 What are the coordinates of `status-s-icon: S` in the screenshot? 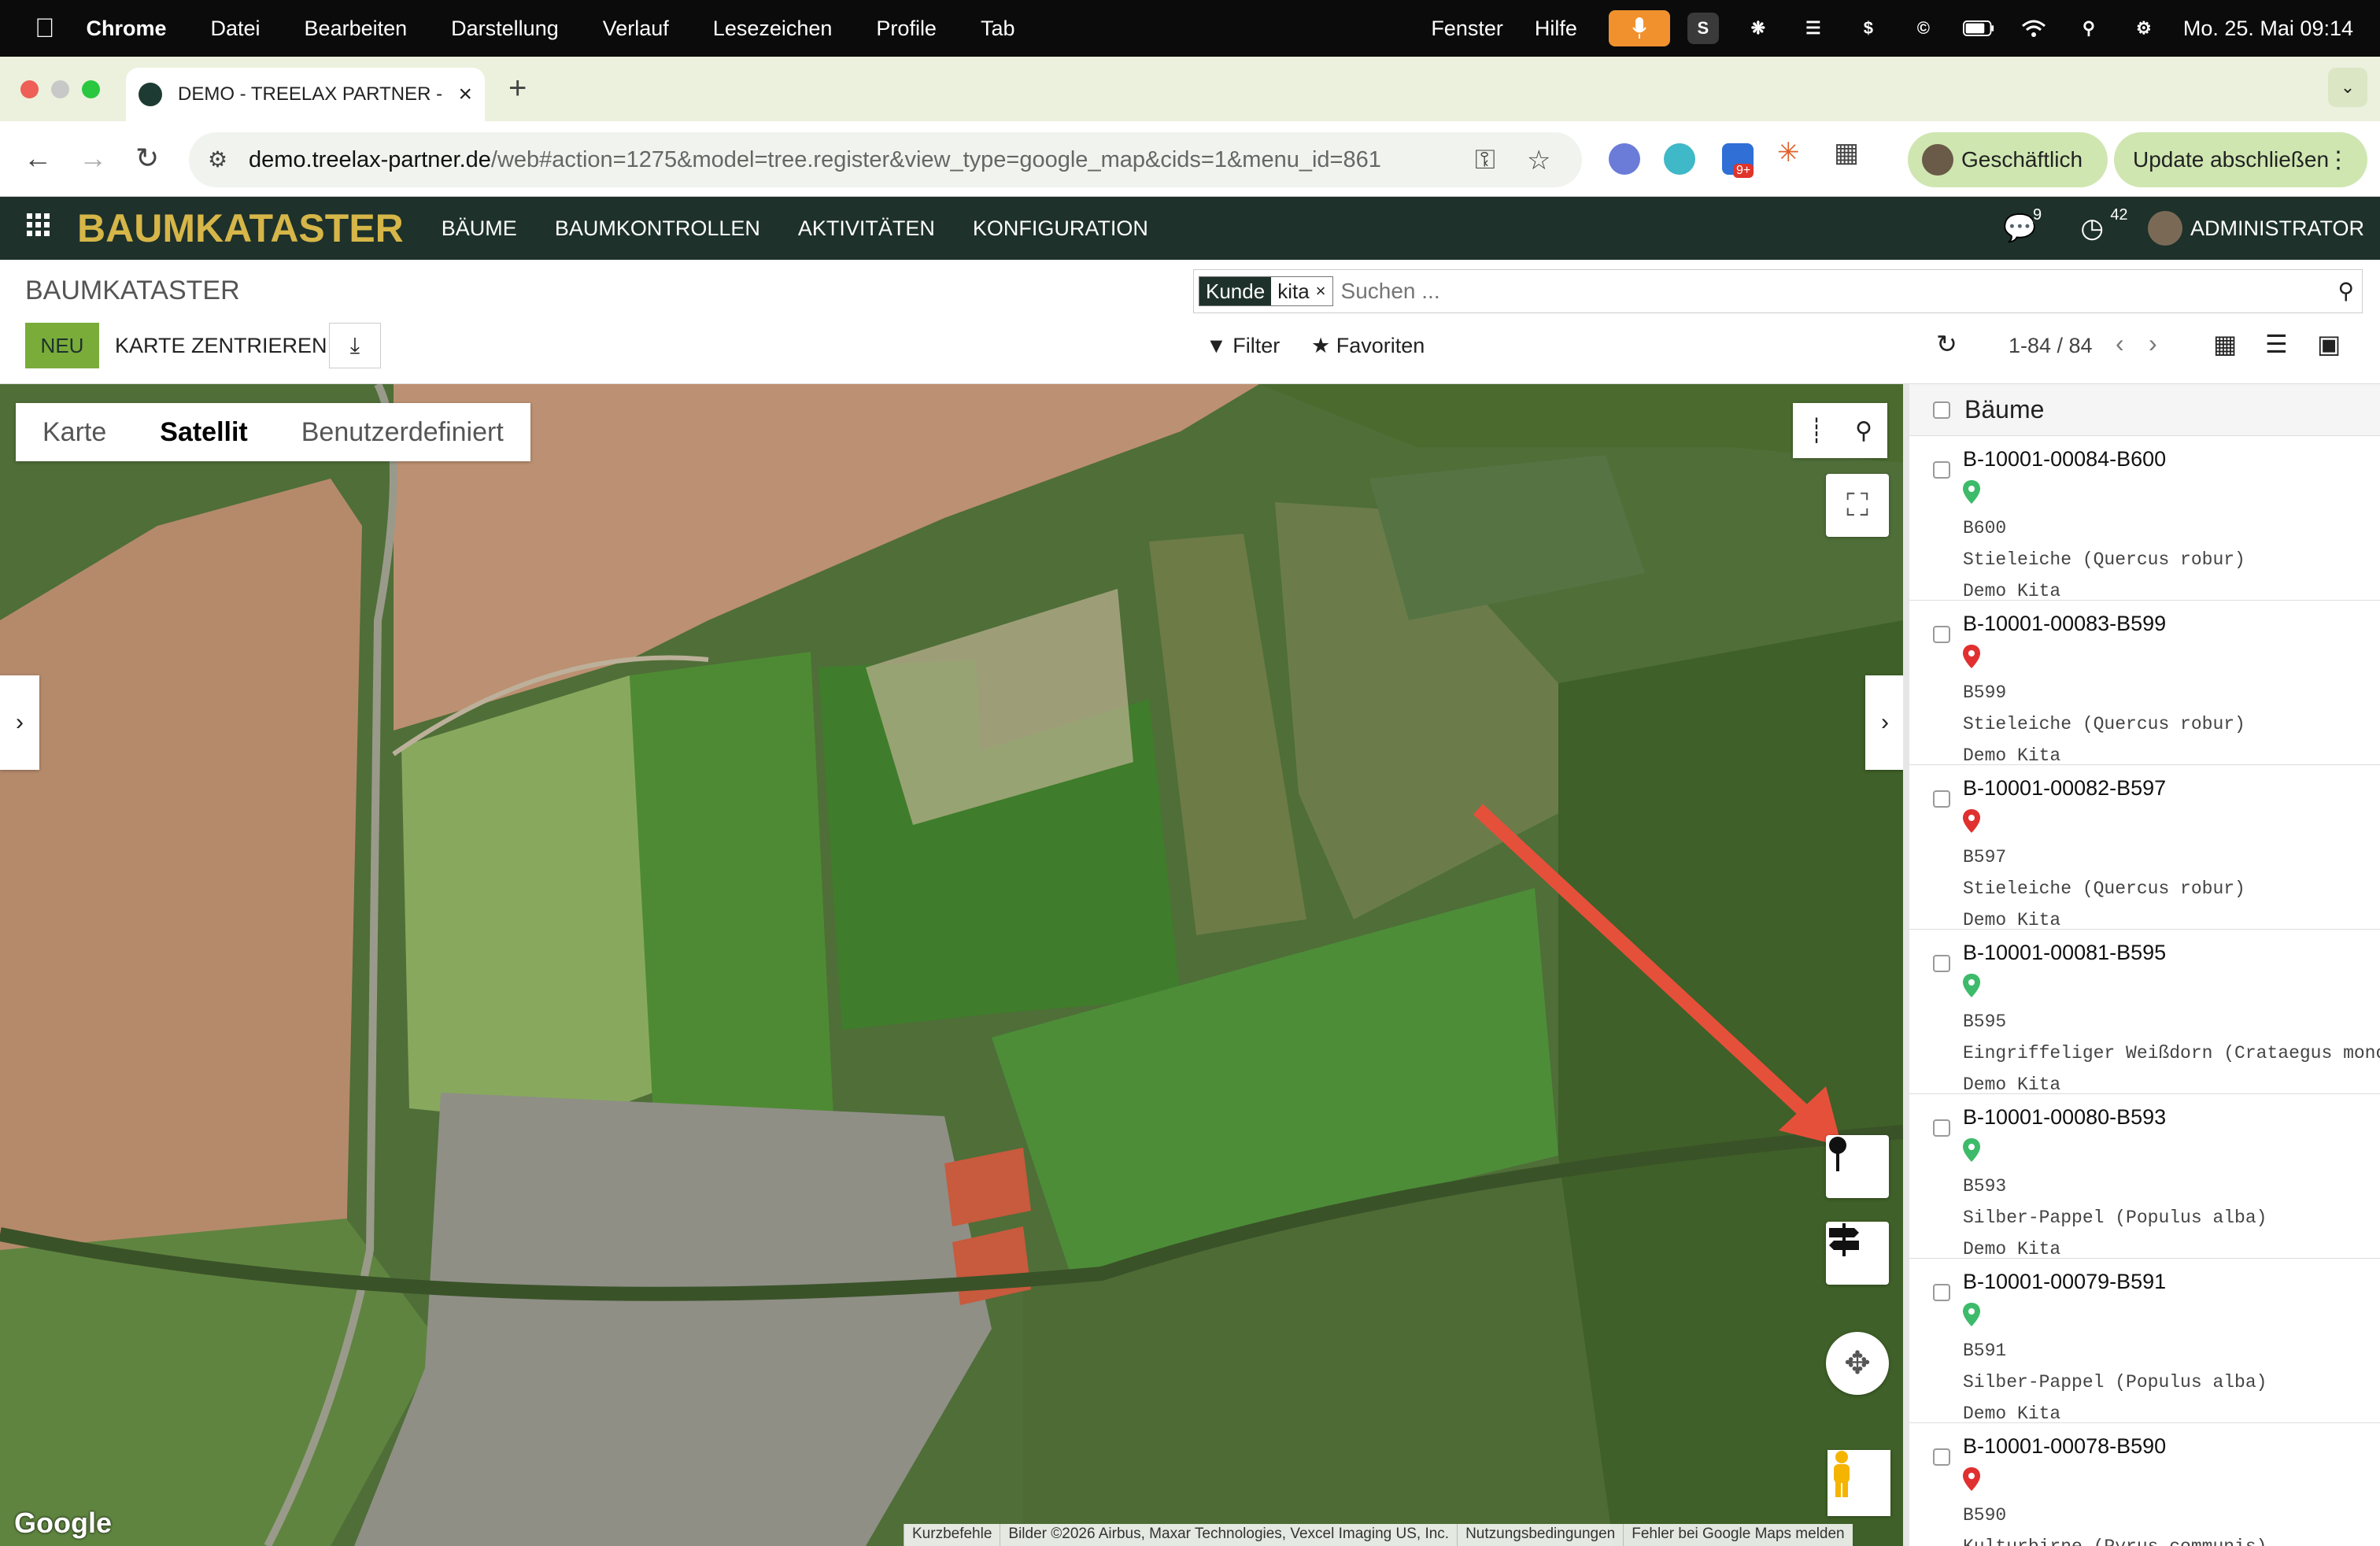 It's located at (1703, 28).